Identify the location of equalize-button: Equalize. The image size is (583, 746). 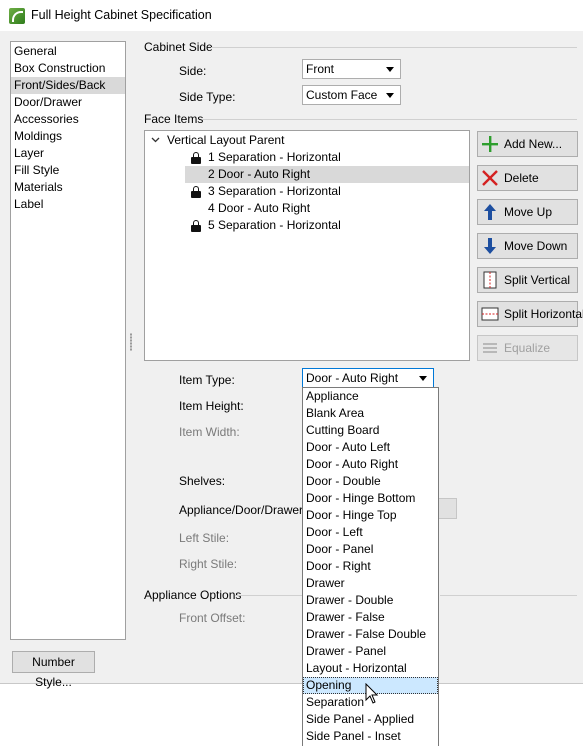
(527, 348).